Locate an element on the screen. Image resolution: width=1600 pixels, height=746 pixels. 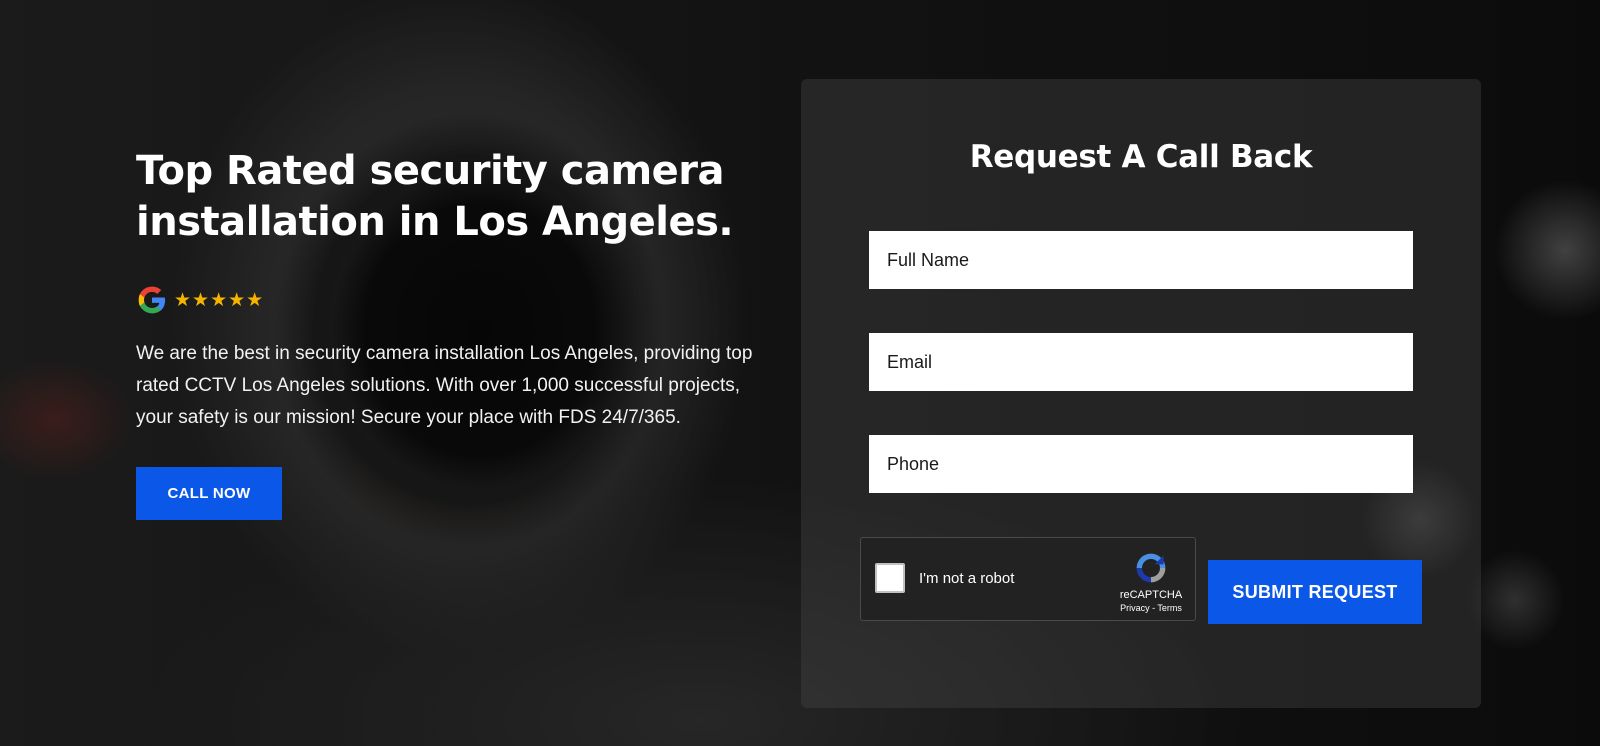
recaptcha-logo-icon is located at coordinates (1151, 568).